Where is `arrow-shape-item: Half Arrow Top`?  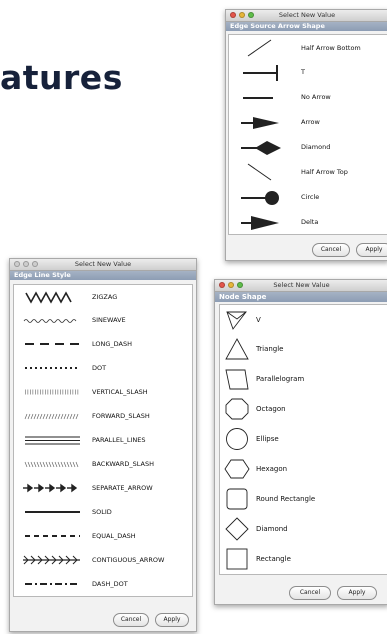
arrow-shape-item: Half Arrow Top is located at coordinates (307, 172).